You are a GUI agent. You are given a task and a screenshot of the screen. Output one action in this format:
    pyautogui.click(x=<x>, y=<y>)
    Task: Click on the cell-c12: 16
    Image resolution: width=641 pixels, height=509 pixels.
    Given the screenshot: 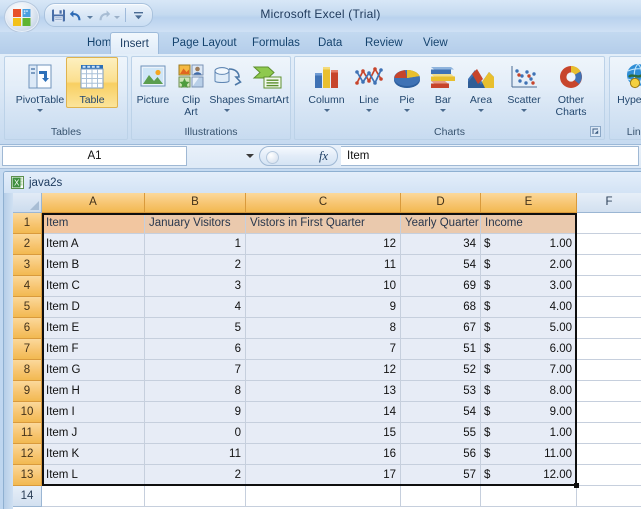 What is the action you would take?
    pyautogui.click(x=323, y=454)
    